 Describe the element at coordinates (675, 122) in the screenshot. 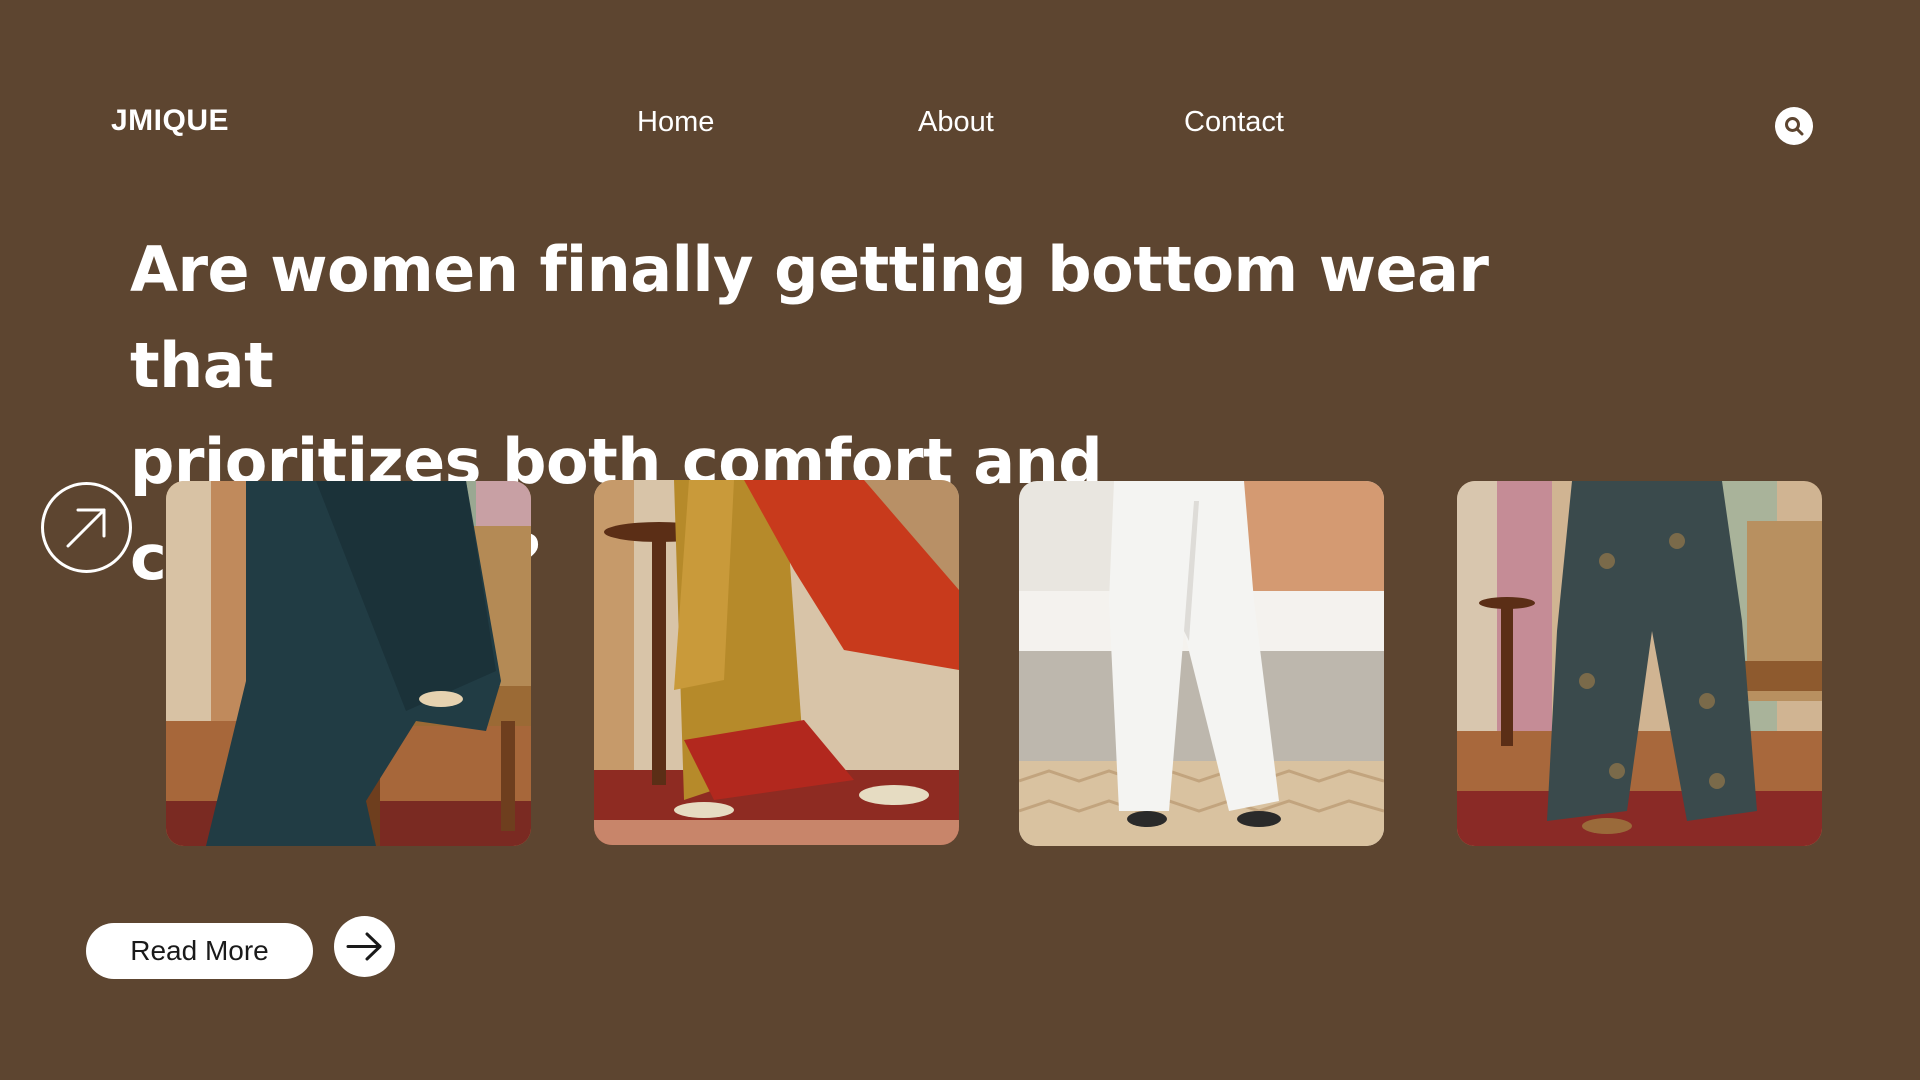

I see `nav-home-link: Home` at that location.